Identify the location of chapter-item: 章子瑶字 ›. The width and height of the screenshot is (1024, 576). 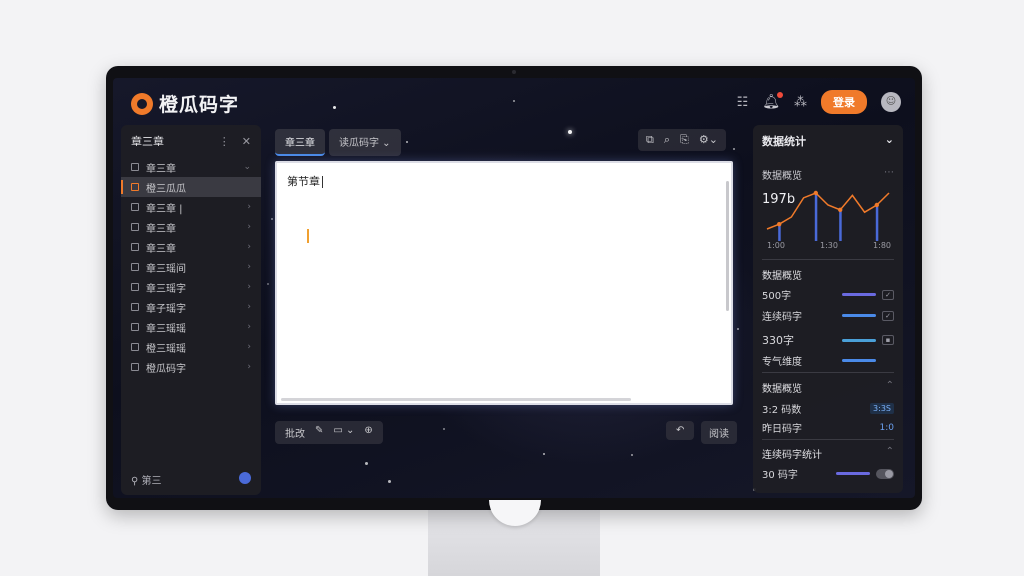
(191, 307).